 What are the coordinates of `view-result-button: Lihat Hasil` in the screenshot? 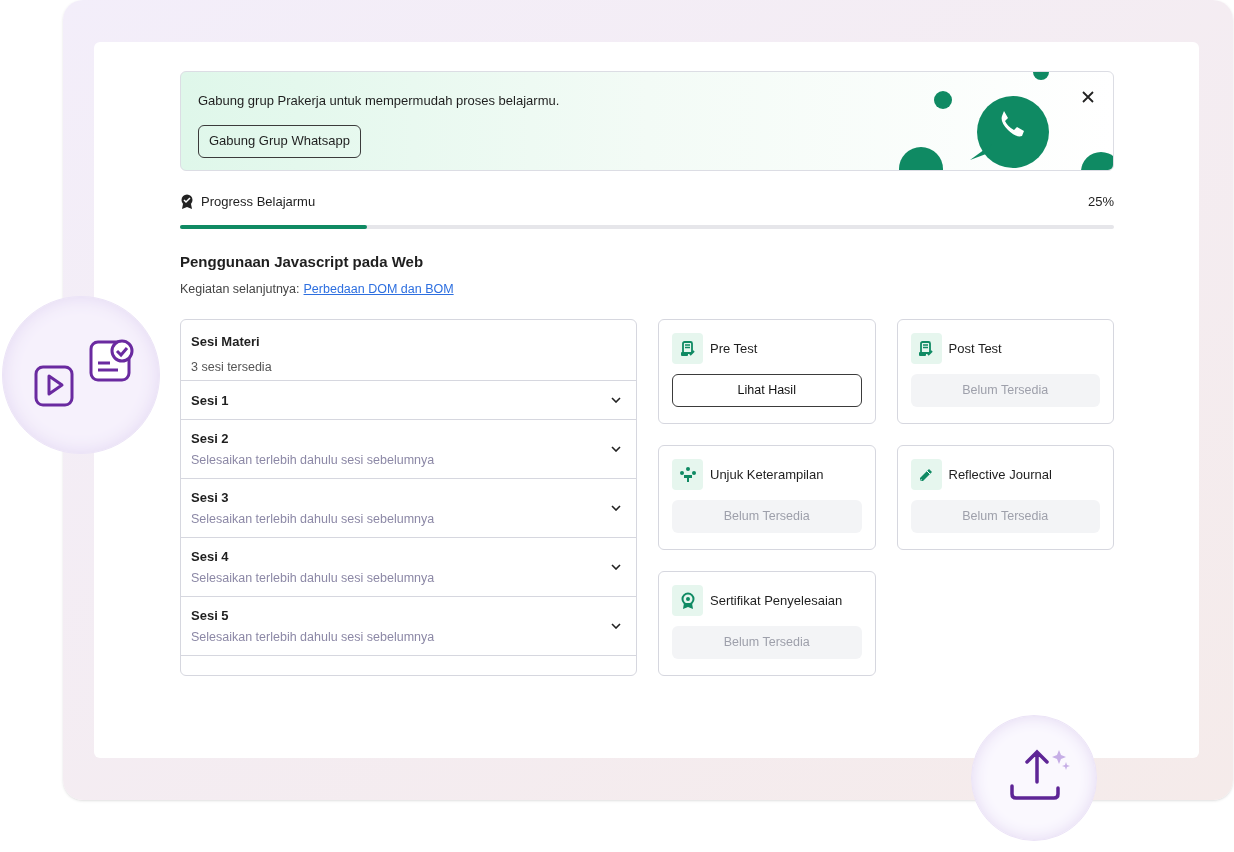 It's located at (767, 391).